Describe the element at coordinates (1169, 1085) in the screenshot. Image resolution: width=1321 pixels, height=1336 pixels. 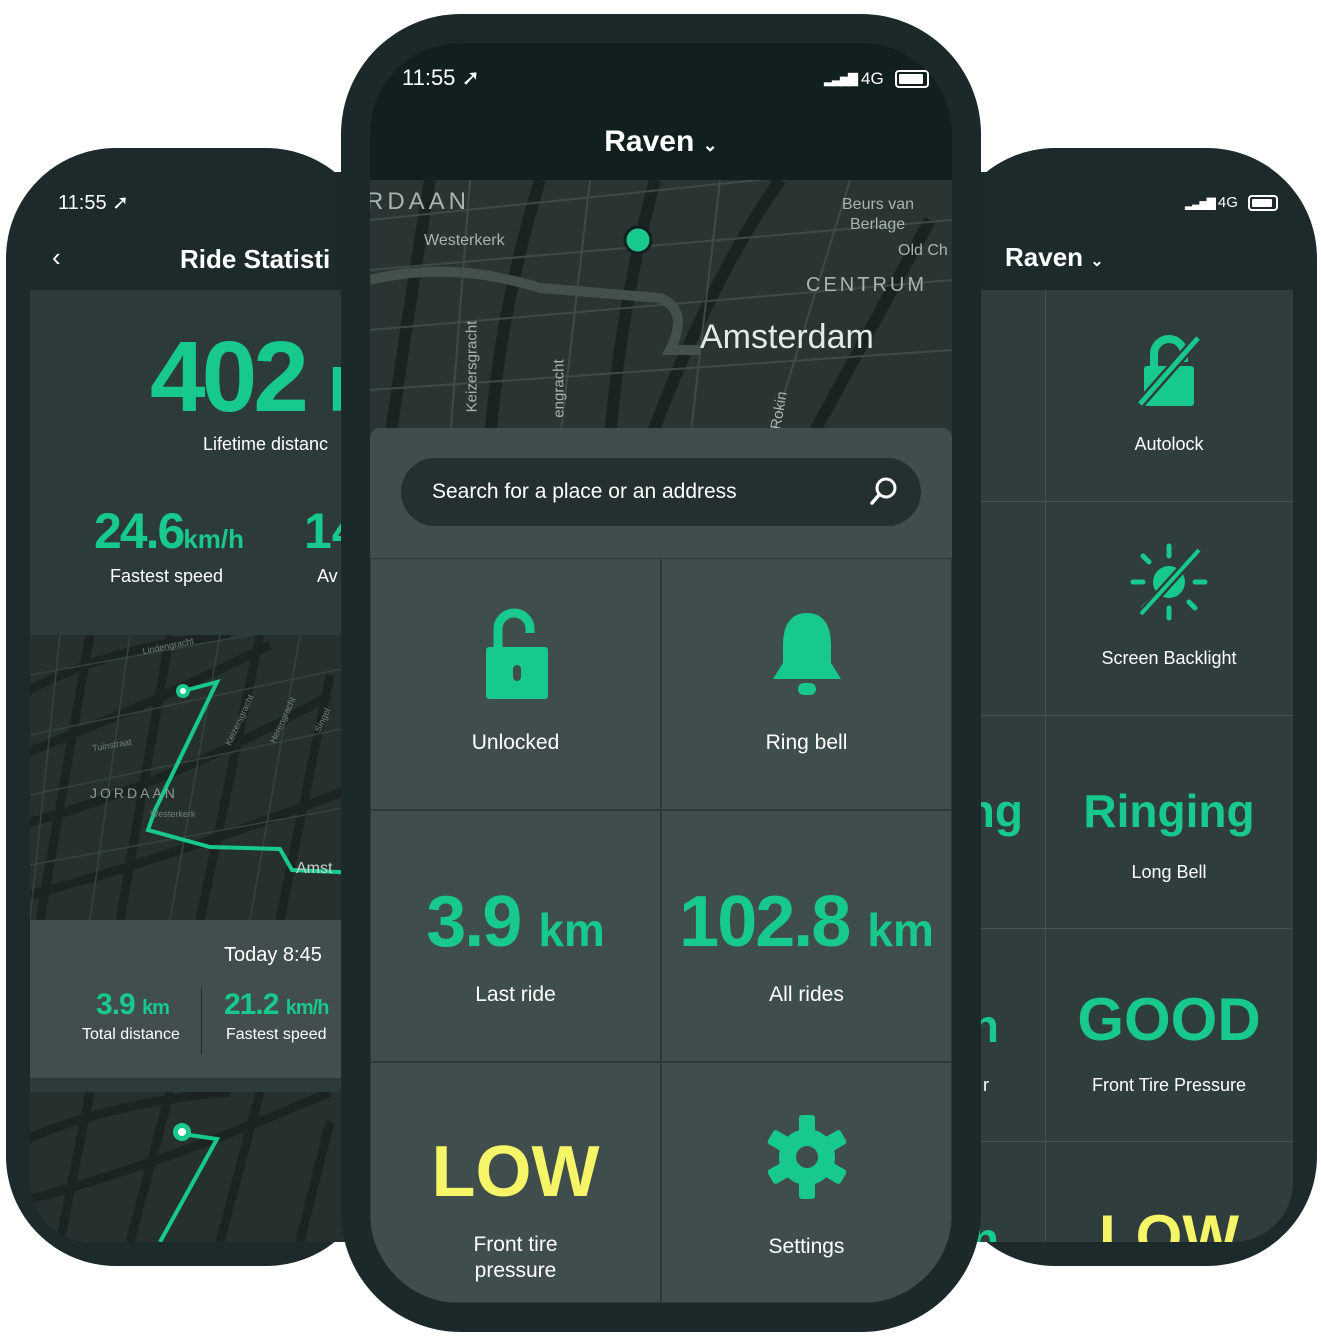
I see `tire-pressure-label: Front Tire Pressure` at that location.